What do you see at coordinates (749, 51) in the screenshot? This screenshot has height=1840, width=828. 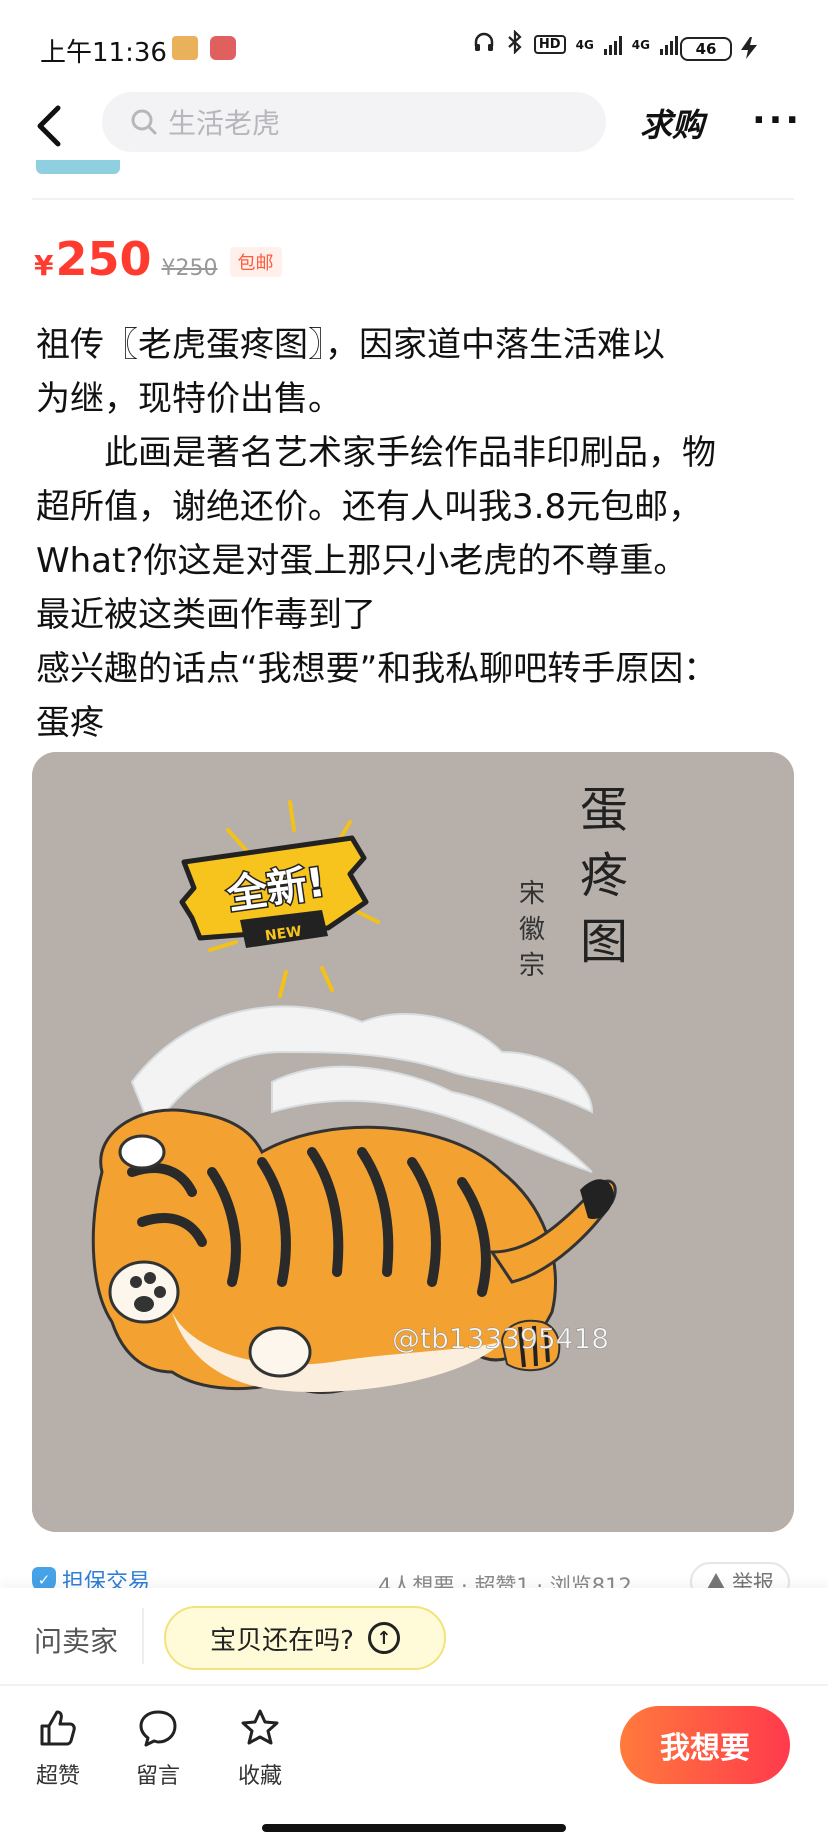 I see `charging-icon` at bounding box center [749, 51].